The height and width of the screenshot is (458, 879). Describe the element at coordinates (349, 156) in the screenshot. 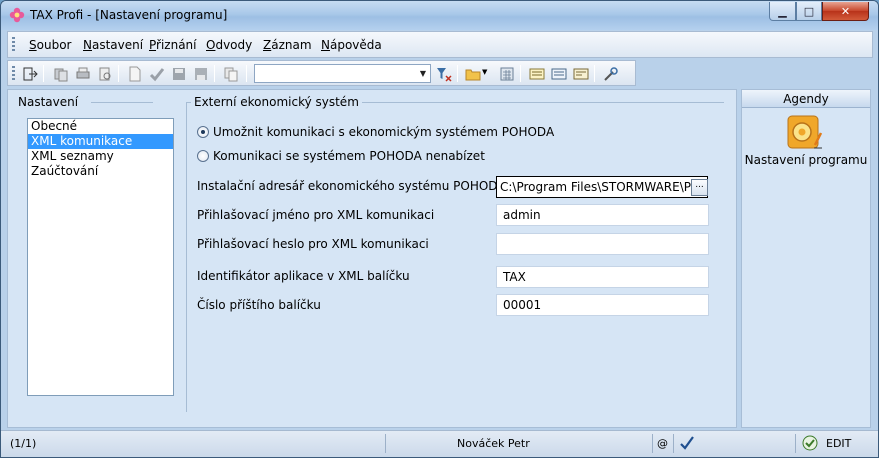

I see `radio-disable-label: Komunikaci se systémem POHODA nenabízet` at that location.